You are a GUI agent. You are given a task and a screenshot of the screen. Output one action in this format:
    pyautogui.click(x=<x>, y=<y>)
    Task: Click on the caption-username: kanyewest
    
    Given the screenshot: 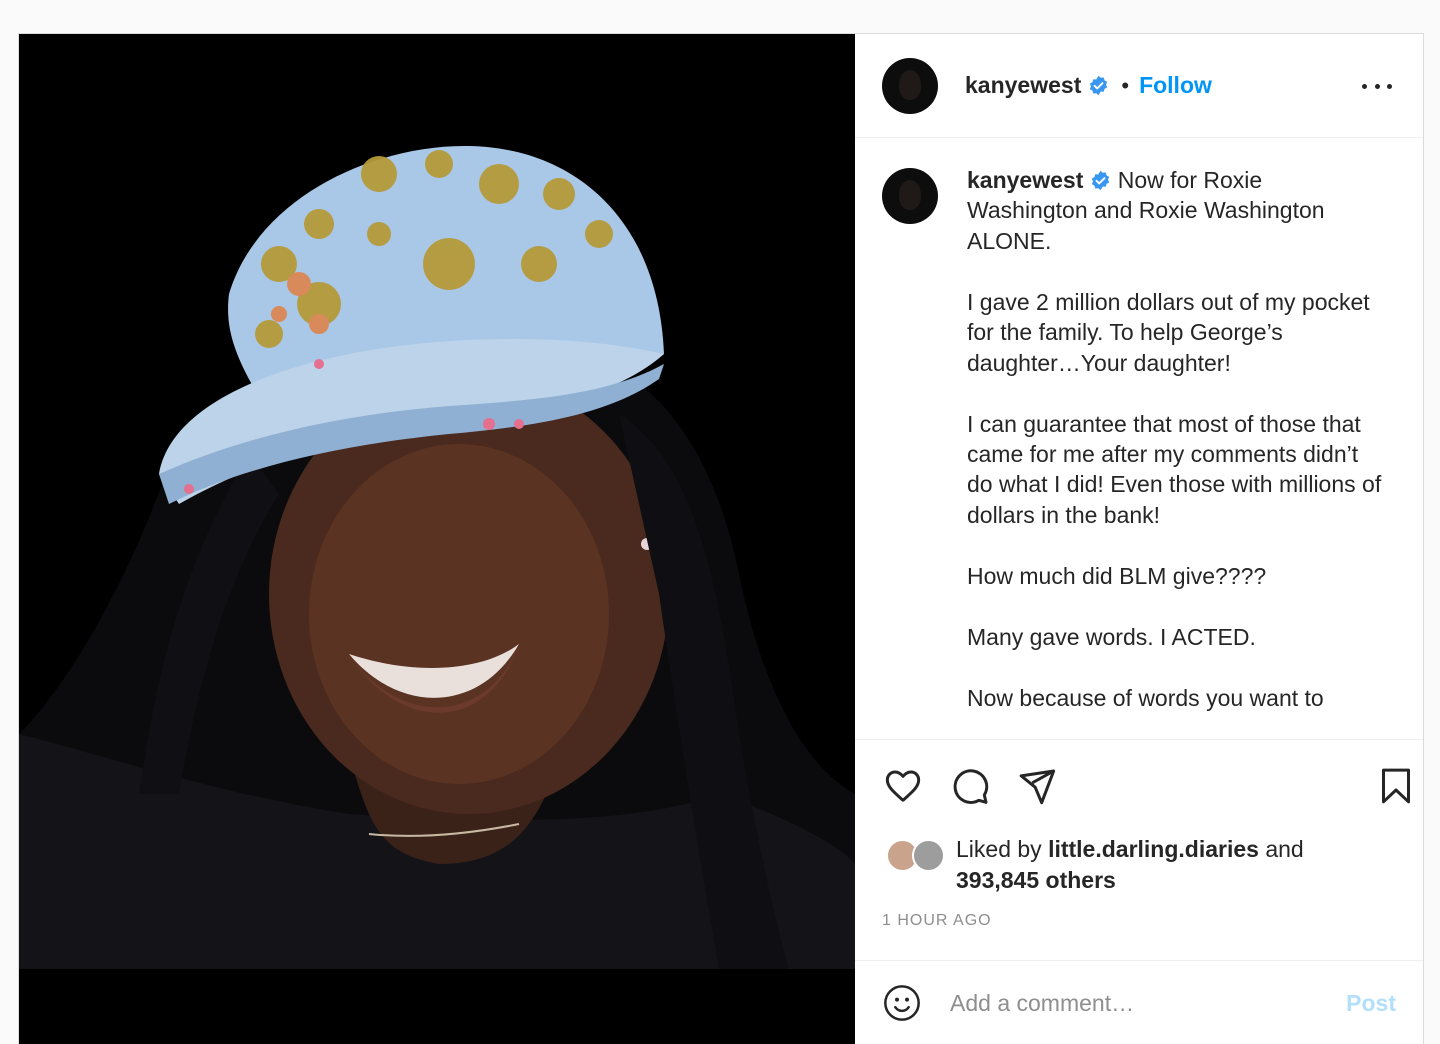 What is the action you would take?
    pyautogui.click(x=1025, y=180)
    